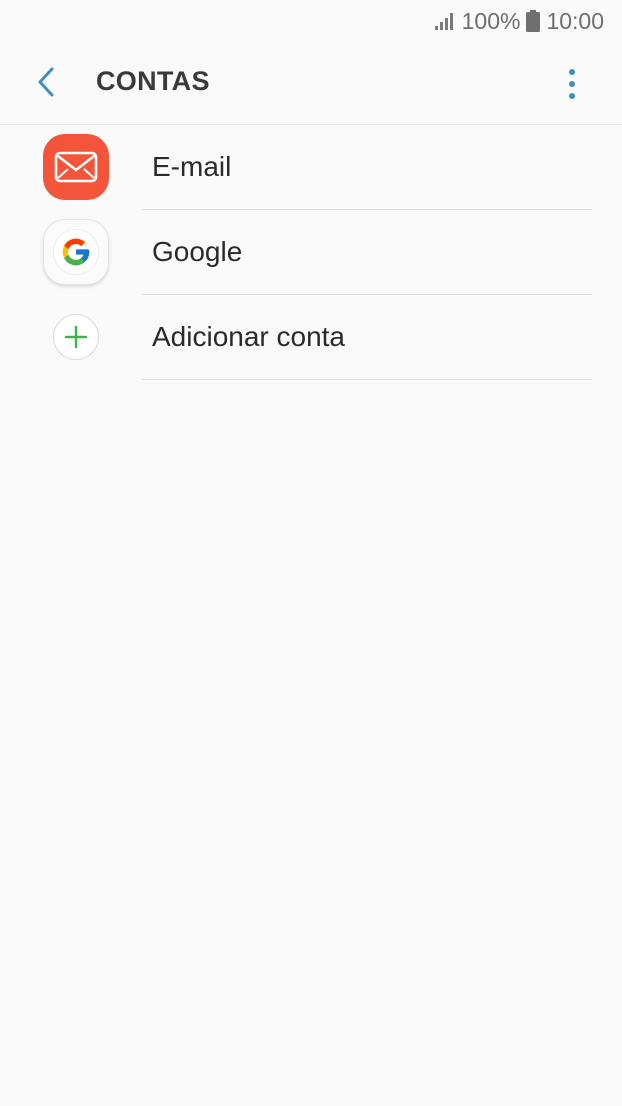  I want to click on google-g-logo, so click(76, 252).